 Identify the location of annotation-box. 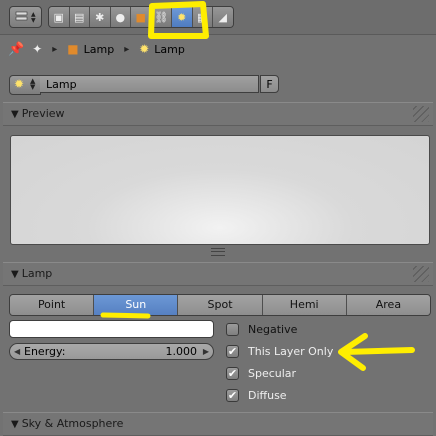
(178, 20).